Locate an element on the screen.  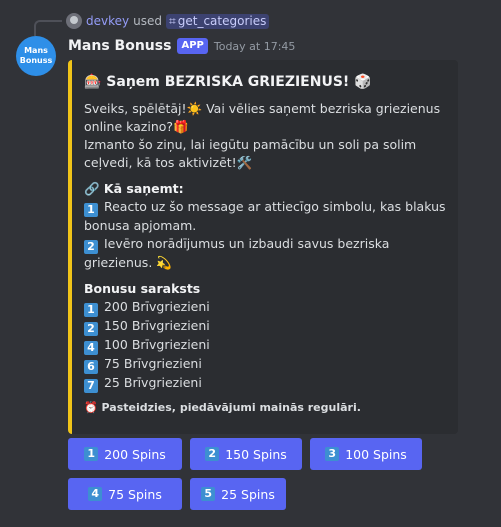
author-name: Mans Bonuss is located at coordinates (119, 46).